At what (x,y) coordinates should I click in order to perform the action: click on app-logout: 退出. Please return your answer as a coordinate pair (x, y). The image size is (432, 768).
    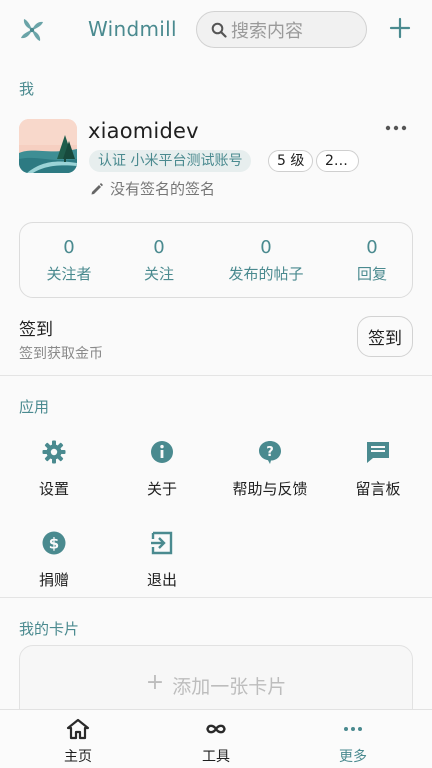
    Looking at the image, I should click on (162, 560).